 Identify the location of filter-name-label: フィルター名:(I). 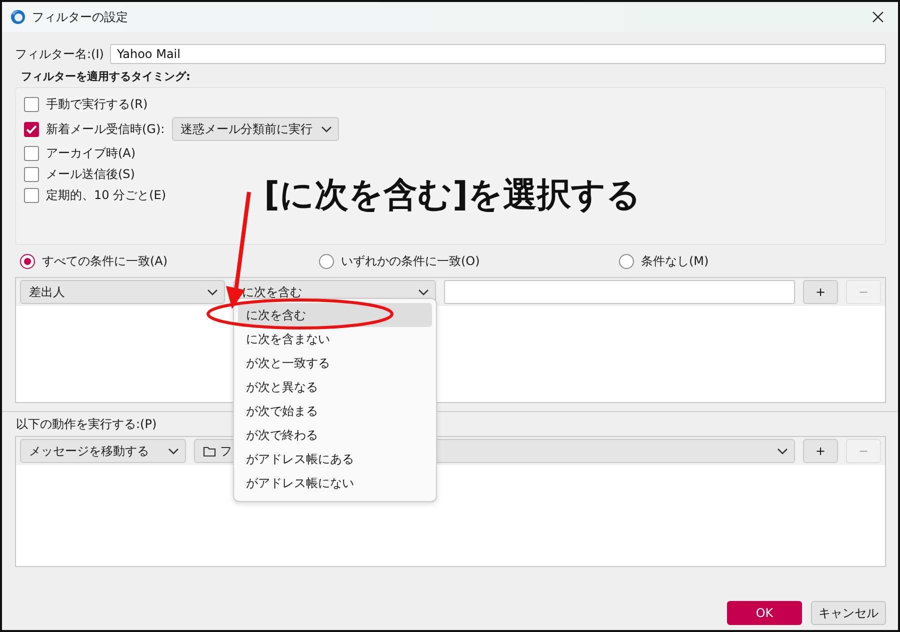
(59, 54).